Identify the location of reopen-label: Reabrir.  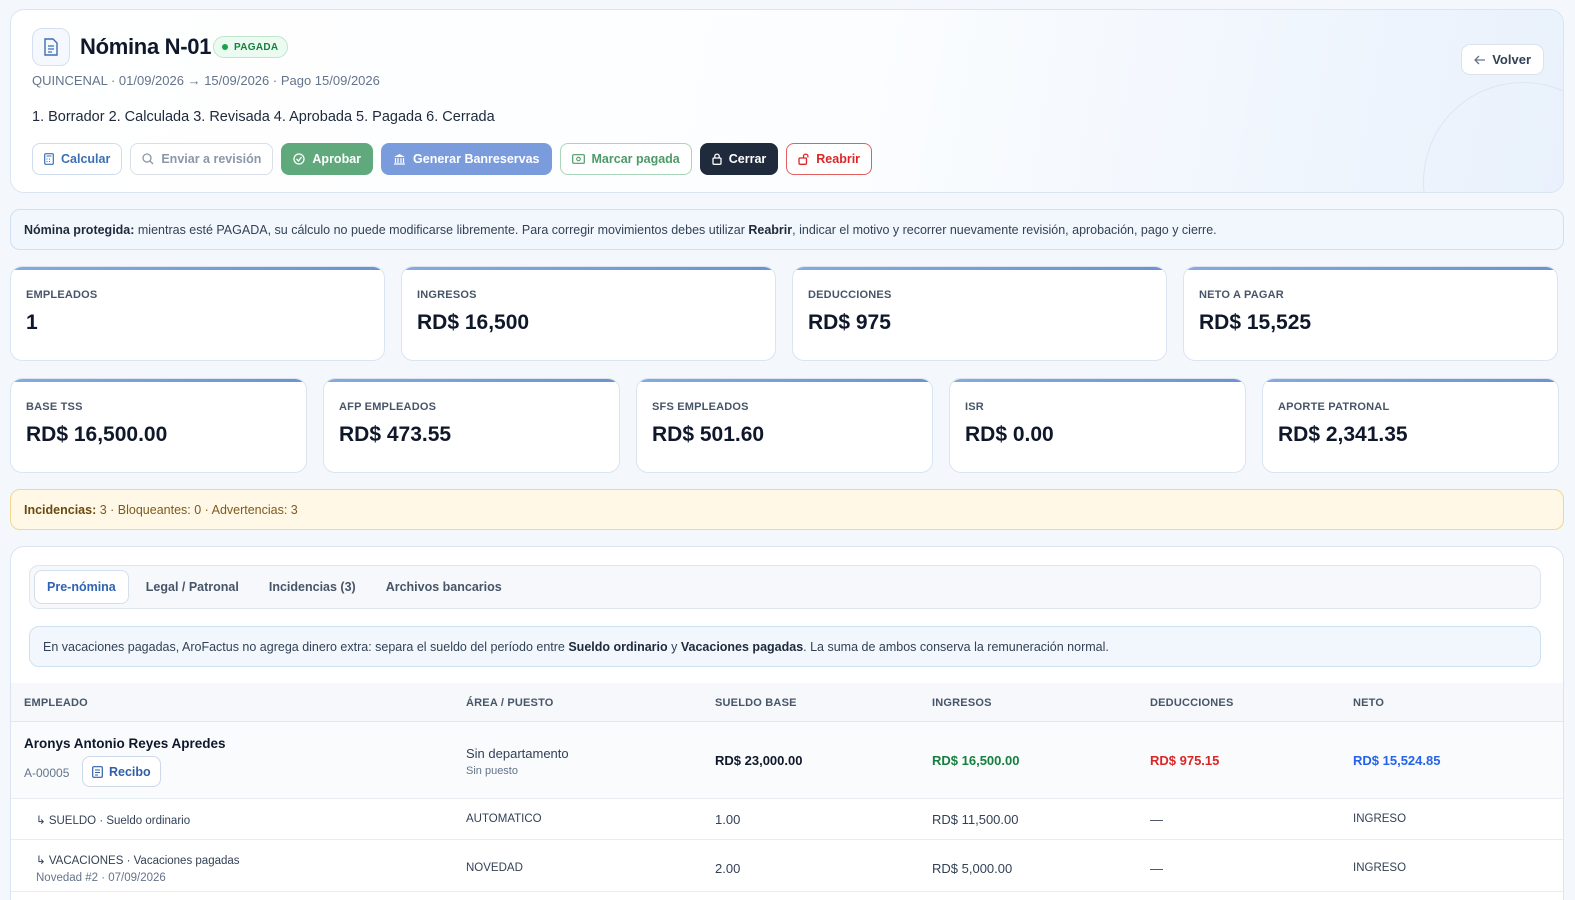
(838, 159).